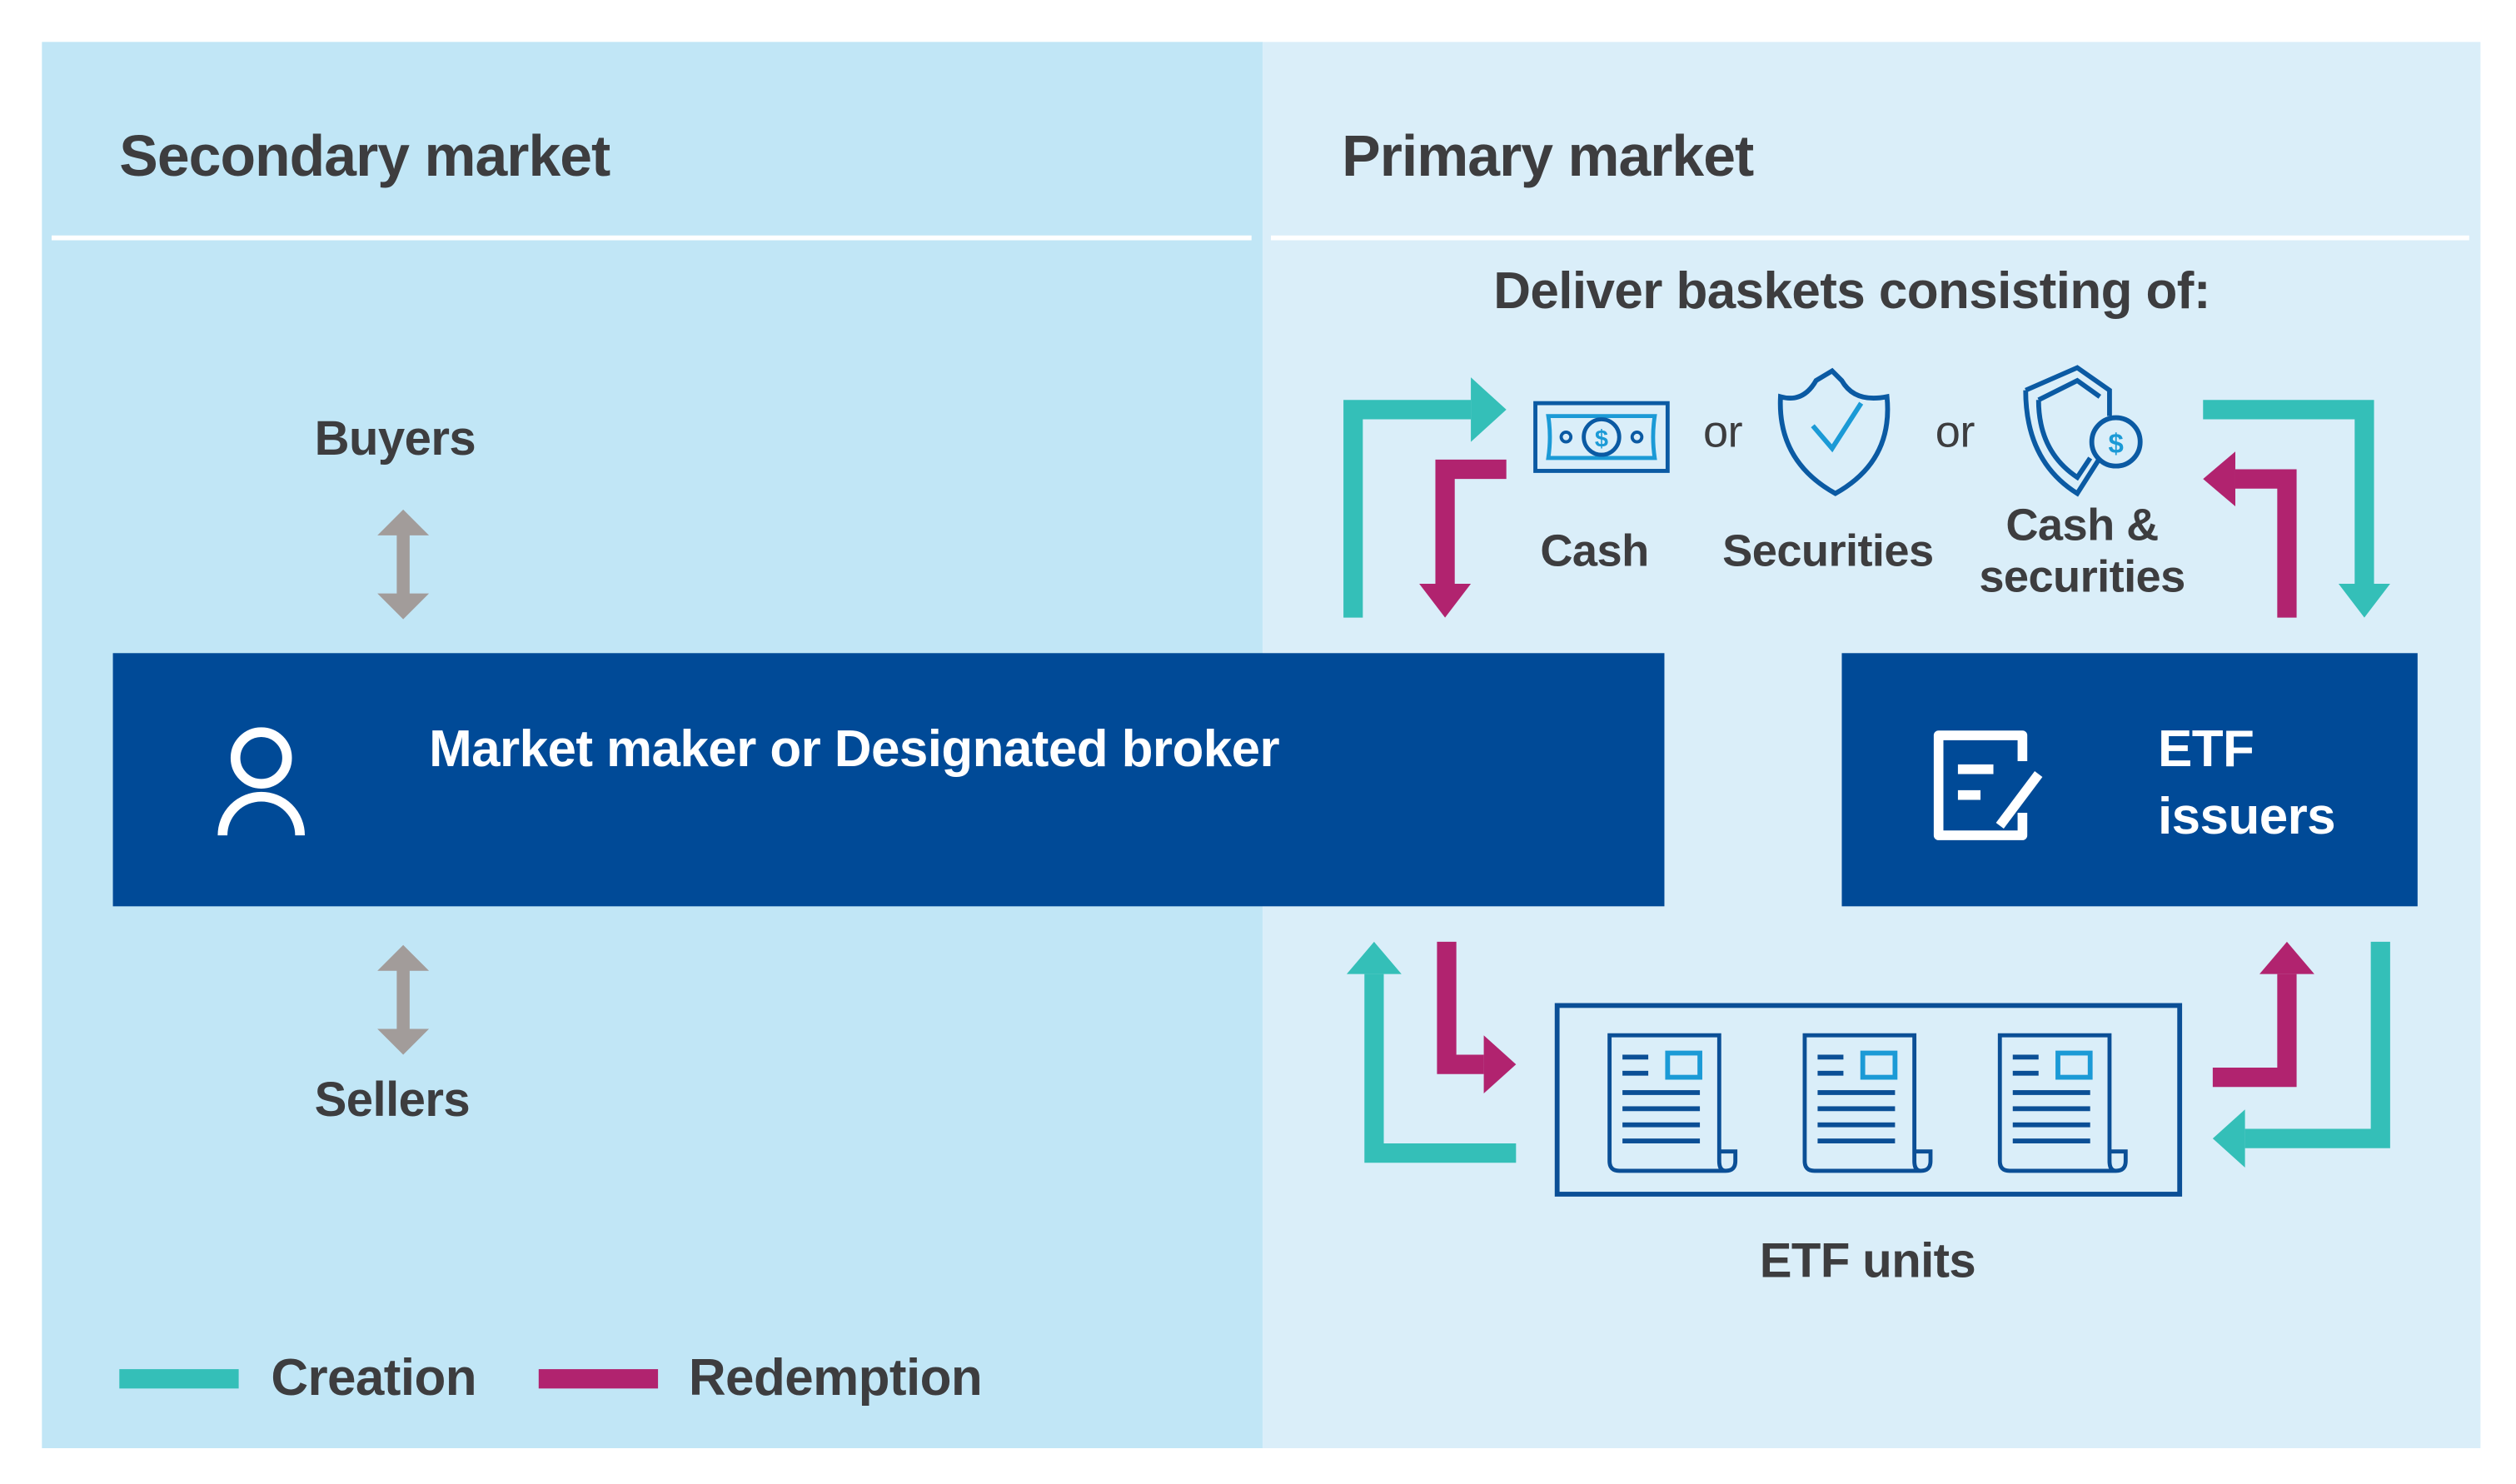  I want to click on buyers-double-arrow-icon, so click(404, 564).